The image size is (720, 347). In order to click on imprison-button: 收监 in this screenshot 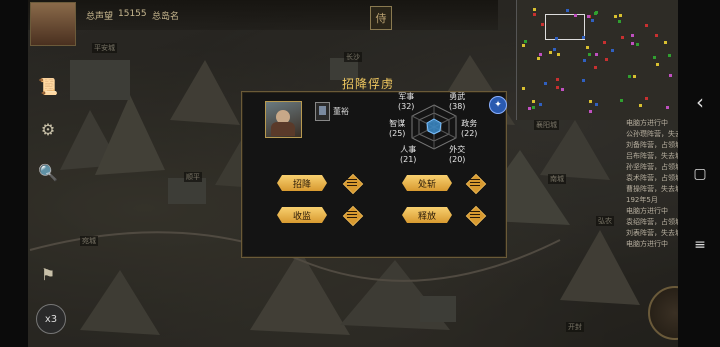, I will do `click(302, 215)`.